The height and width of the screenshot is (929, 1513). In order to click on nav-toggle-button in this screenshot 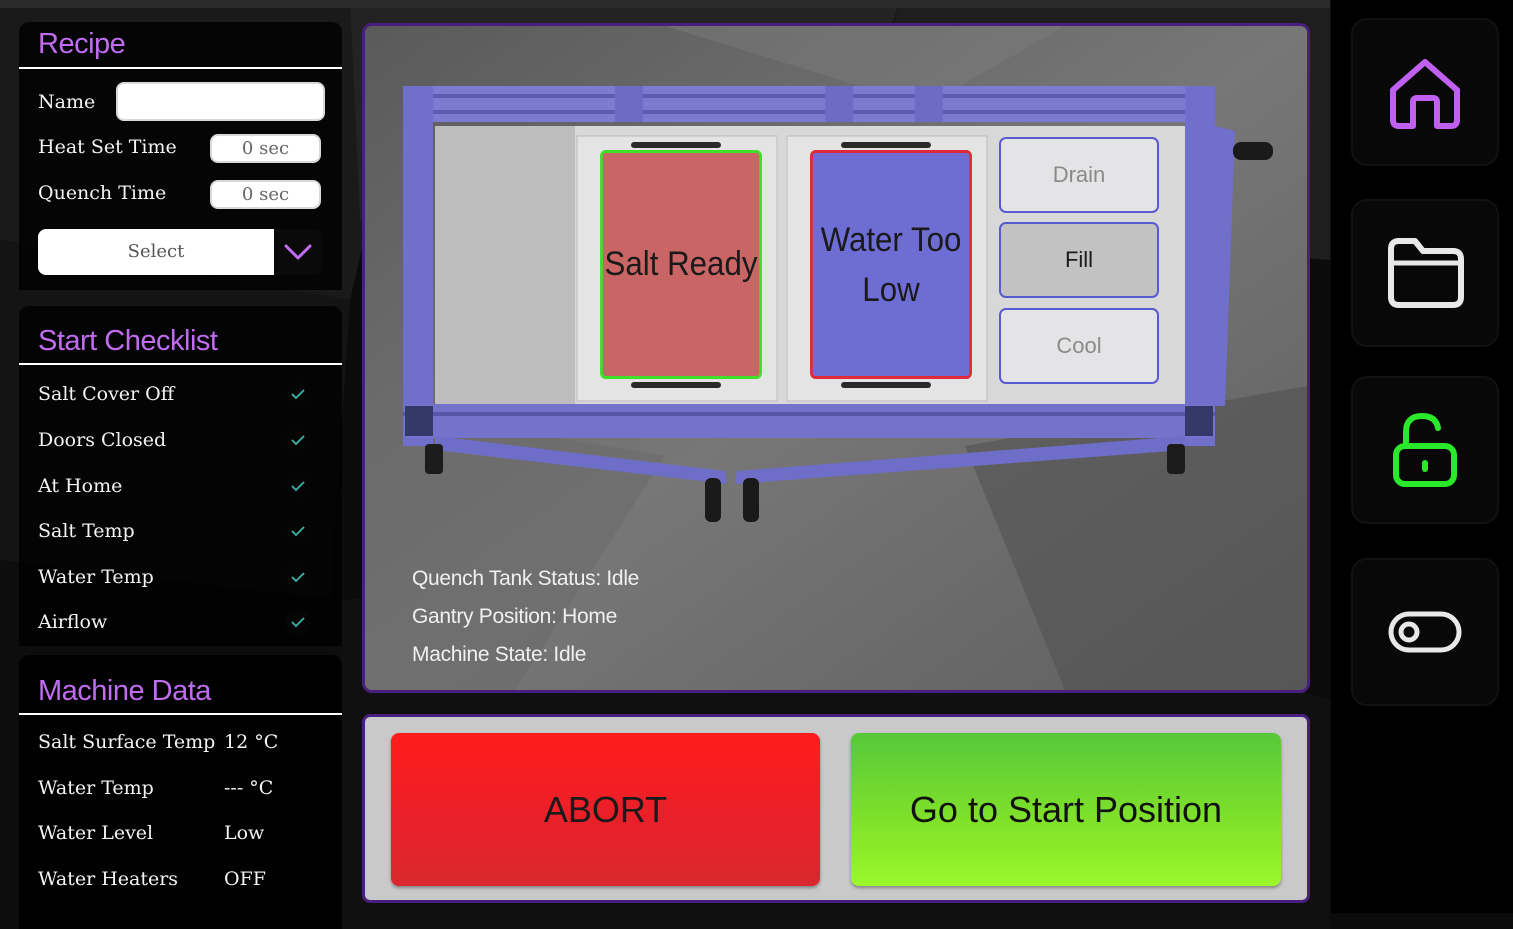, I will do `click(1425, 632)`.